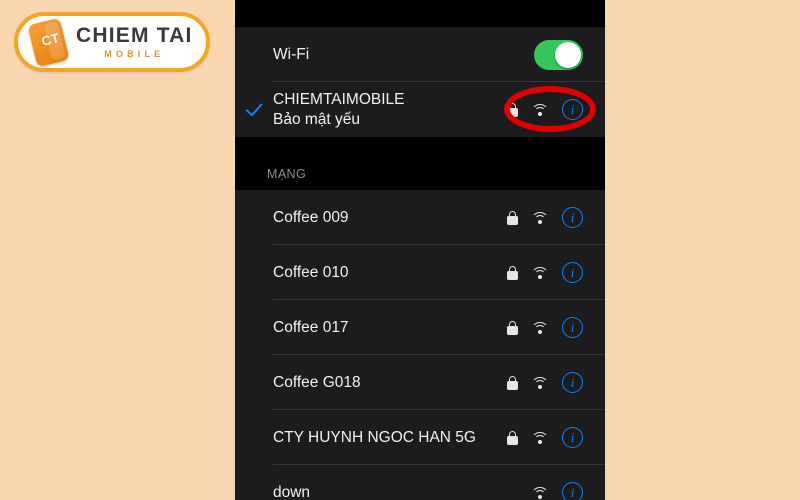 The image size is (800, 500). What do you see at coordinates (420, 54) in the screenshot?
I see `wifi-toggle-row: Wi-Fi` at bounding box center [420, 54].